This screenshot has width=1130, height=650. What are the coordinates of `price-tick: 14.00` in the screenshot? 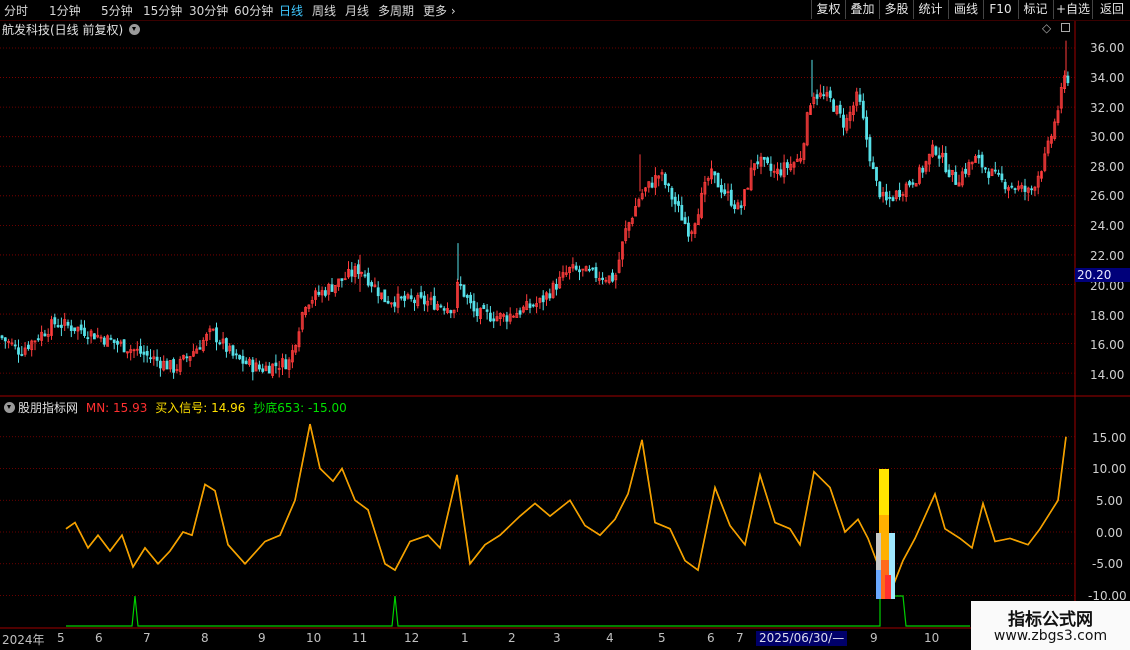 It's located at (1107, 375).